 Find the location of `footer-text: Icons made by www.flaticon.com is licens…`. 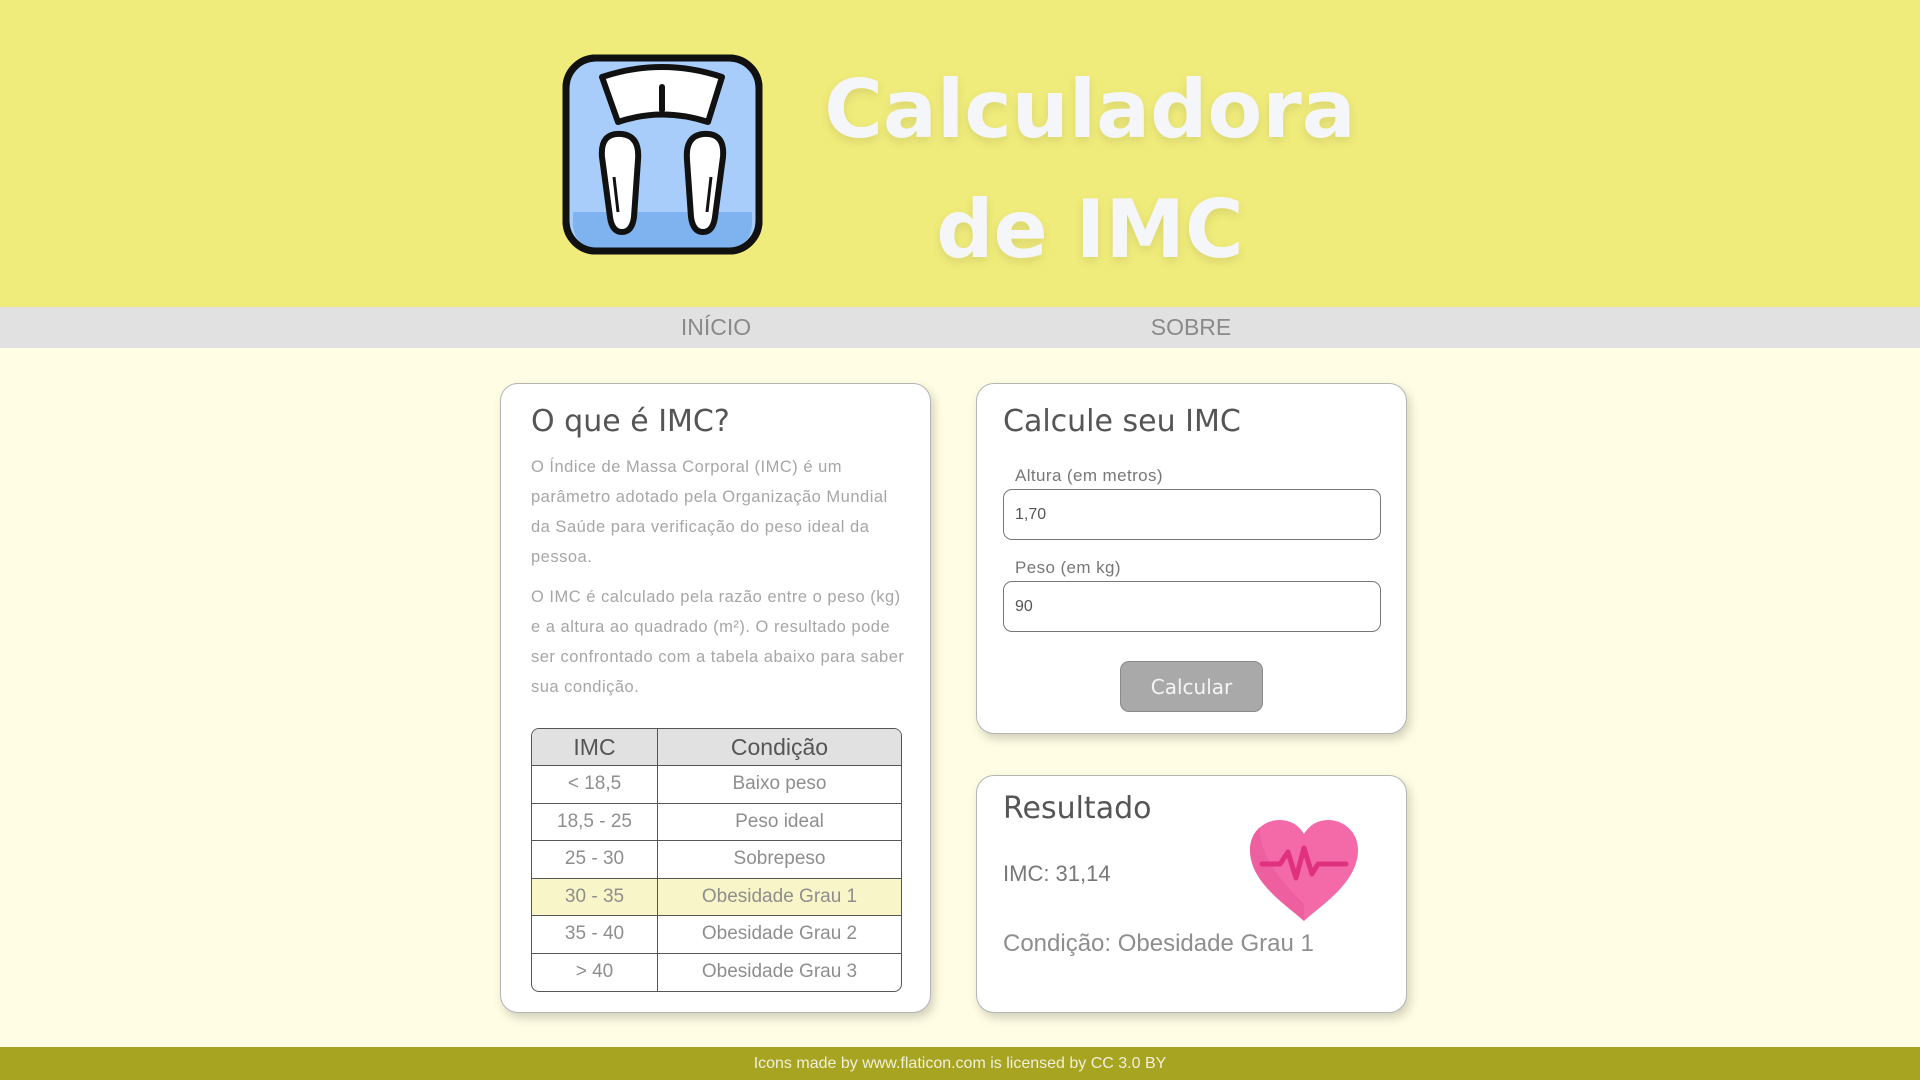

footer-text: Icons made by www.flaticon.com is licens… is located at coordinates (960, 1063).